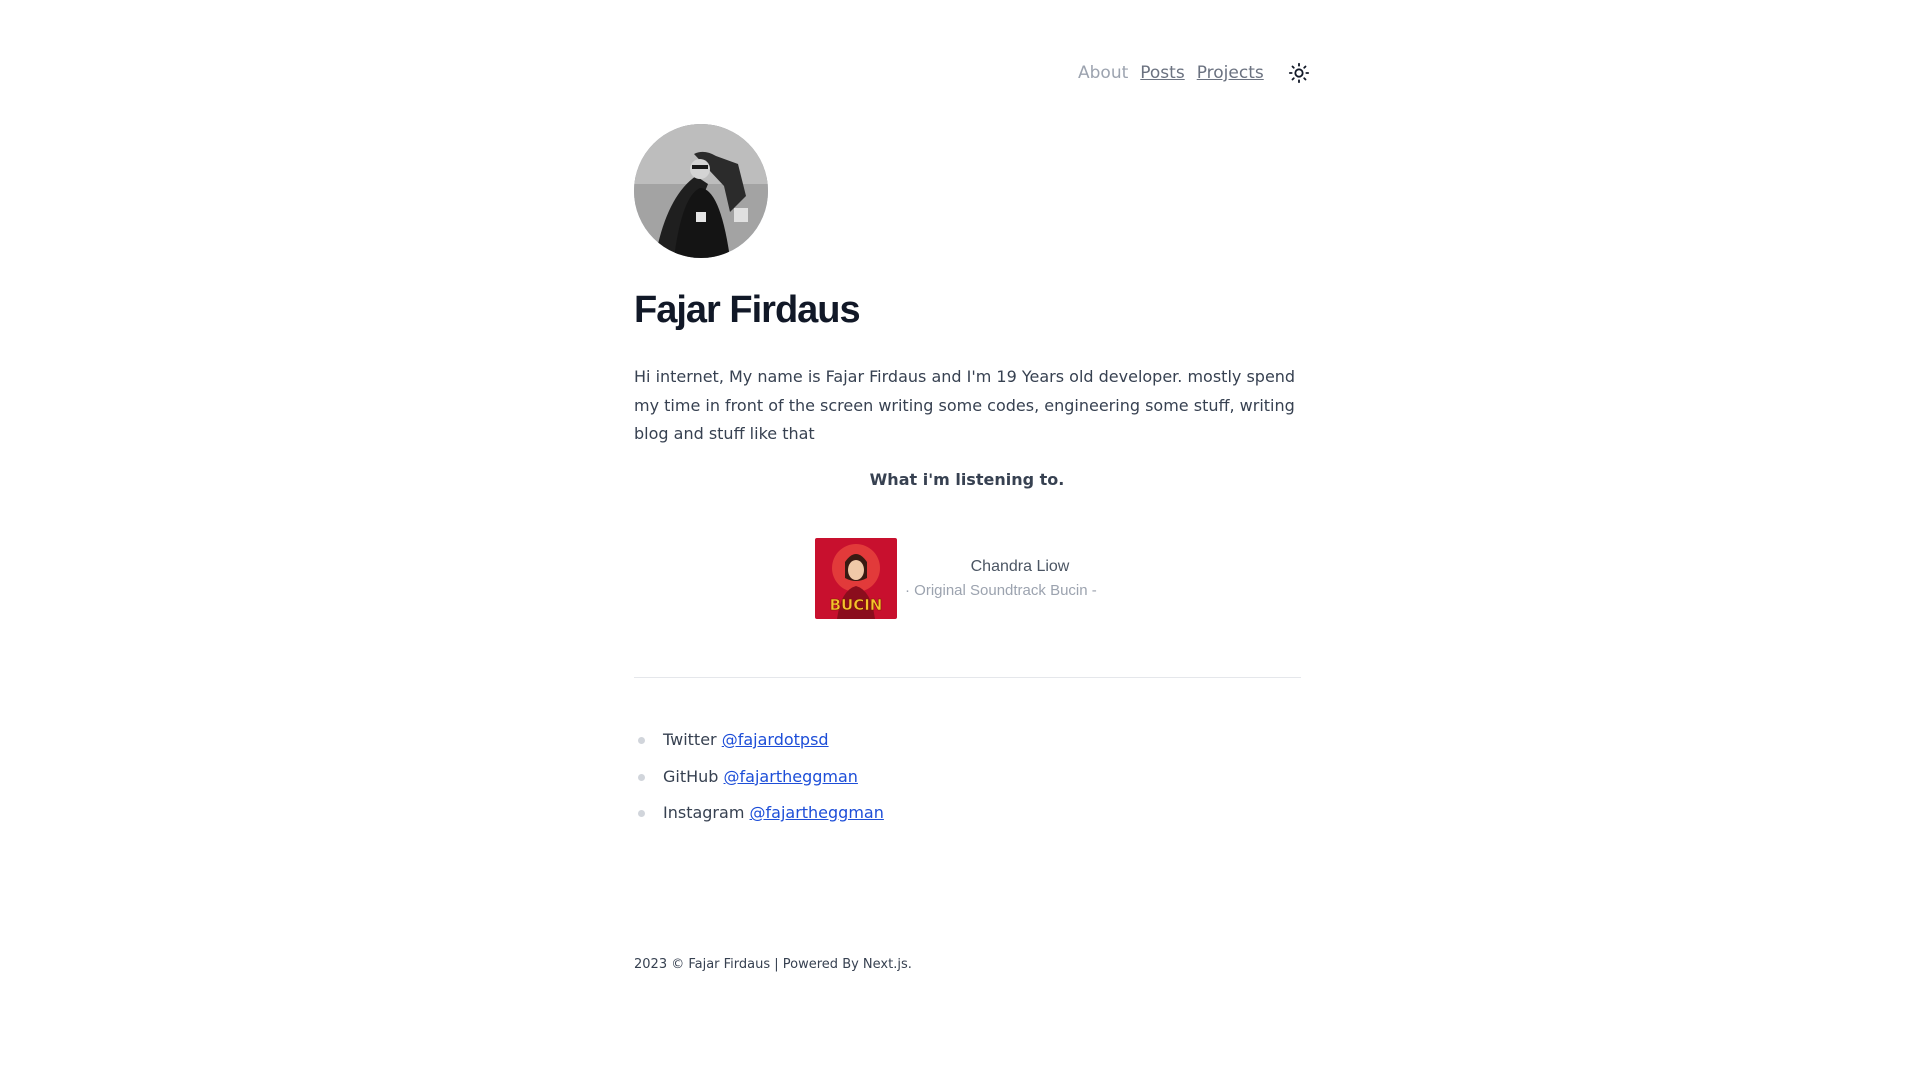 Image resolution: width=1920 pixels, height=1080 pixels. Describe the element at coordinates (1195, 73) in the screenshot. I see `top-nav: About Posts Projects` at that location.